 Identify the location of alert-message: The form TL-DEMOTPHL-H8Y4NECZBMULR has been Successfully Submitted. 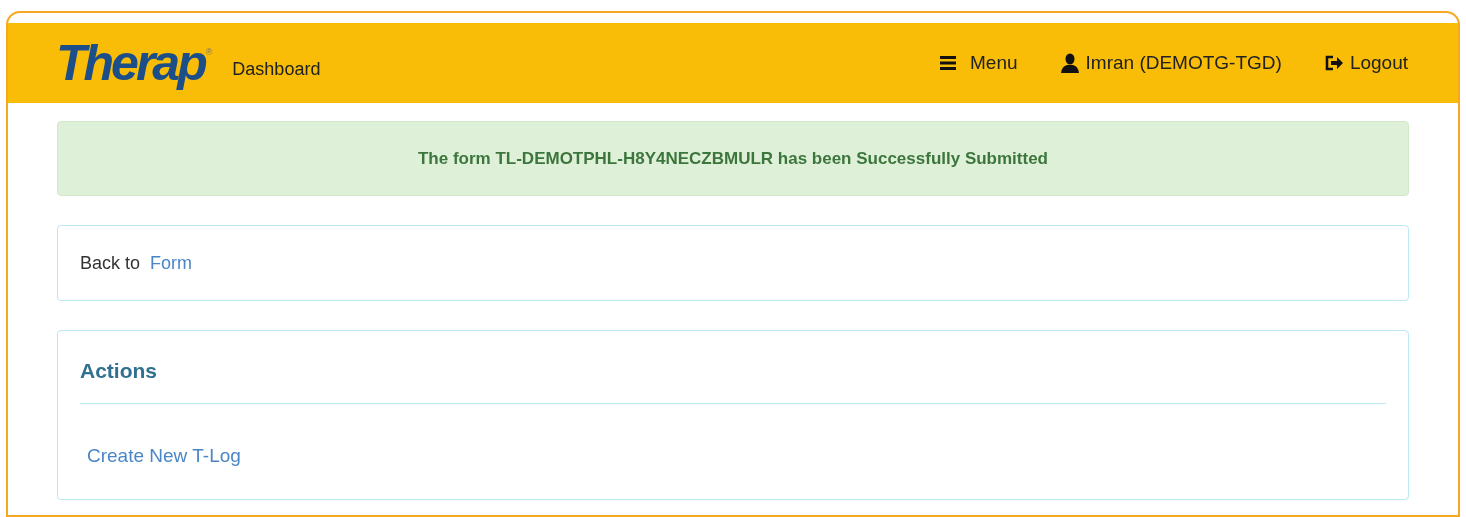
(733, 158).